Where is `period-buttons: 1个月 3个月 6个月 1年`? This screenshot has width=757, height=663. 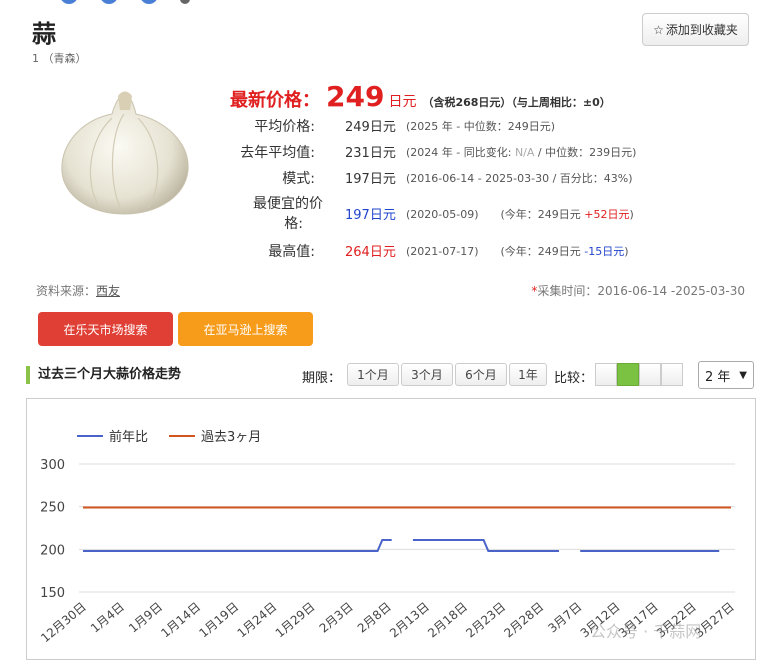
period-buttons: 1个月 3个月 6个月 1年 is located at coordinates (447, 374).